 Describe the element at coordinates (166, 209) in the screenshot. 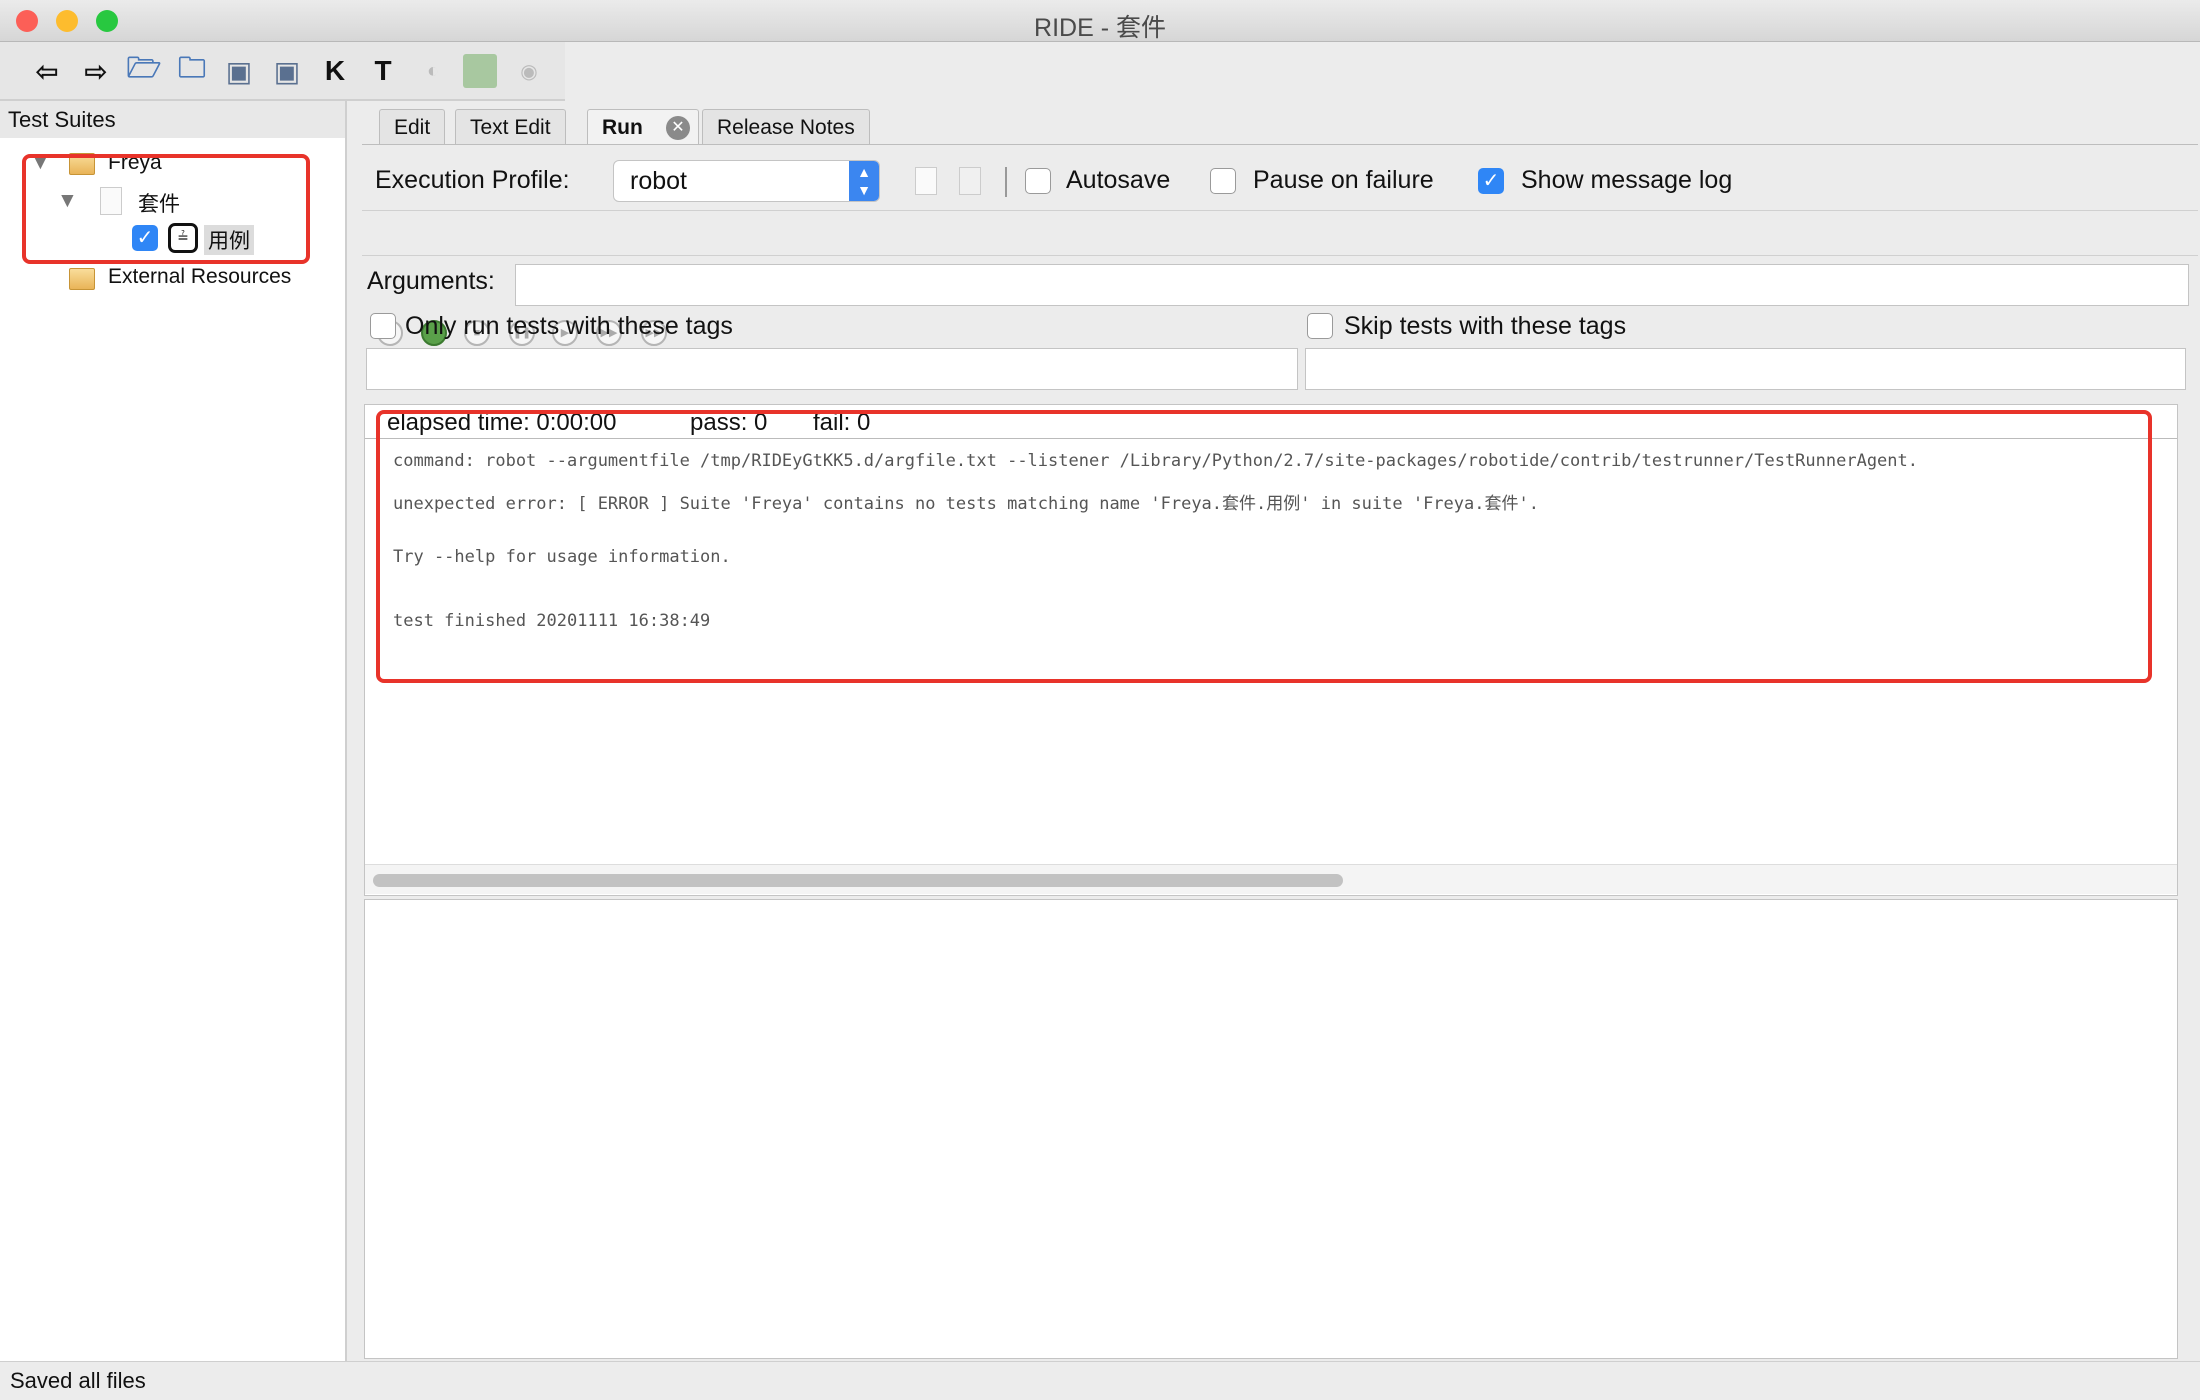

I see `highlight-box` at that location.